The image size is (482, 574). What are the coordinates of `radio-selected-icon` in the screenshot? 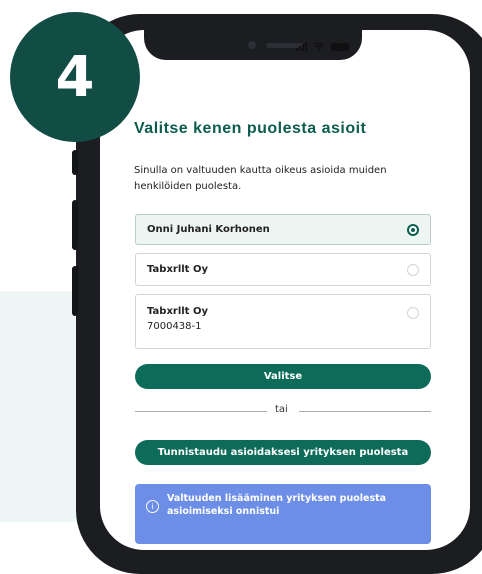 It's located at (413, 230).